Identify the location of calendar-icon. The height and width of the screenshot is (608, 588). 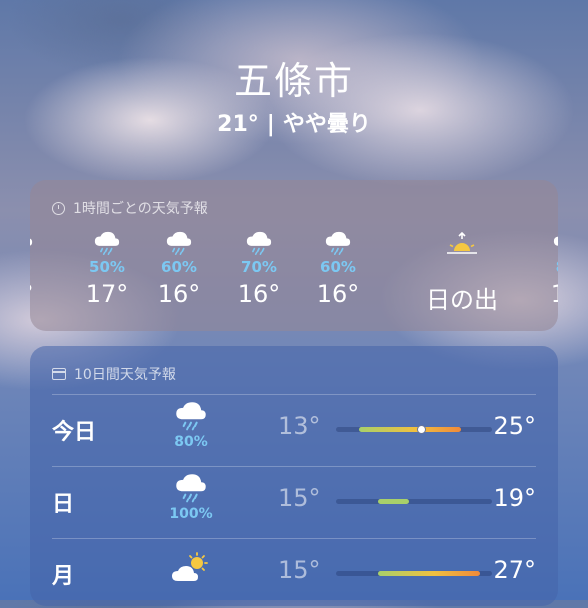
(59, 374).